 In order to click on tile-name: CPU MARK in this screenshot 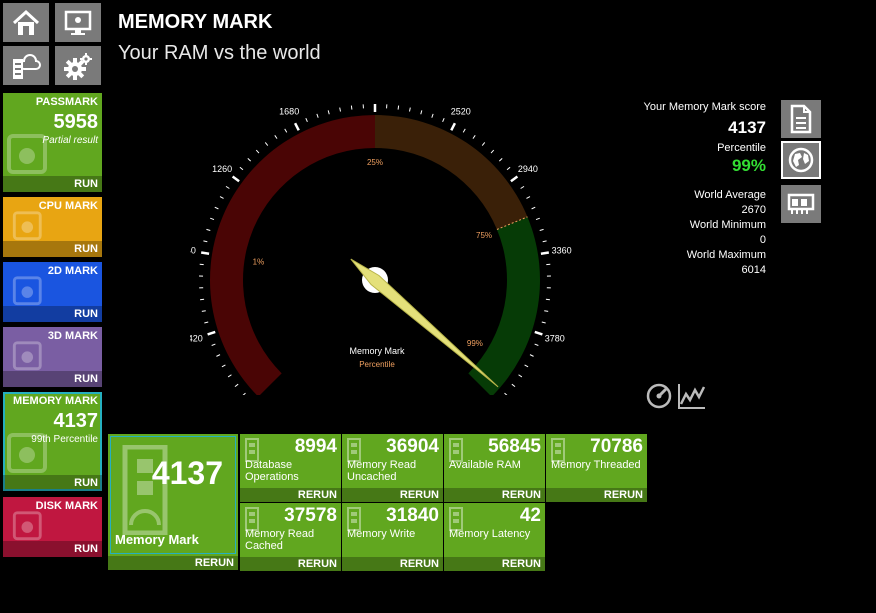, I will do `click(68, 206)`.